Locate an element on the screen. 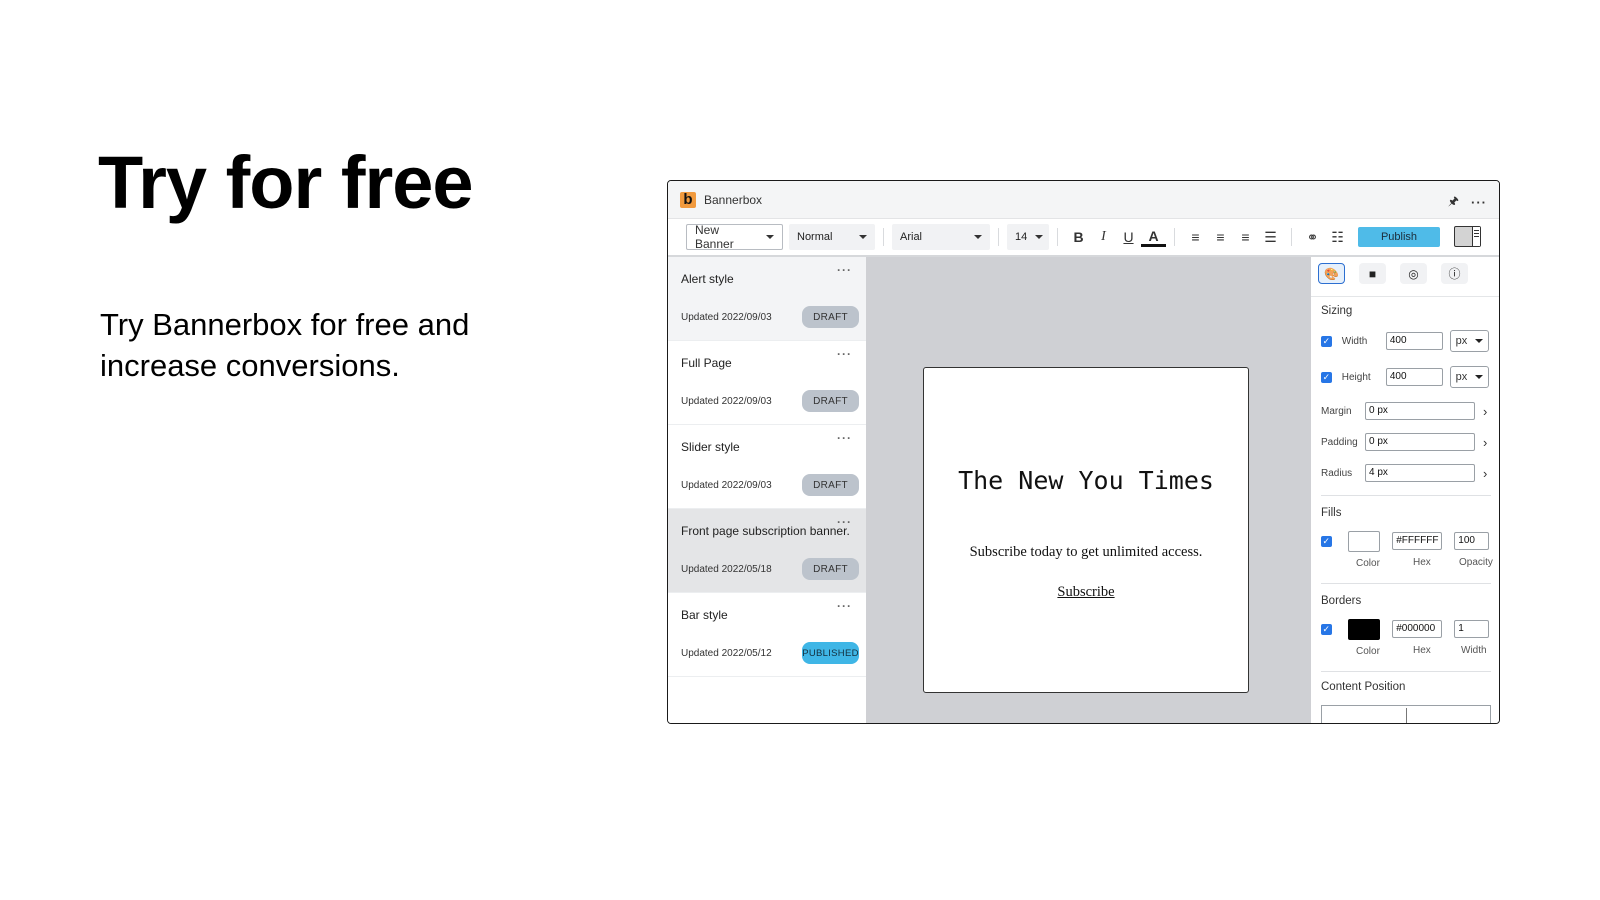 This screenshot has width=1600, height=900. underline-button: U is located at coordinates (1128, 237).